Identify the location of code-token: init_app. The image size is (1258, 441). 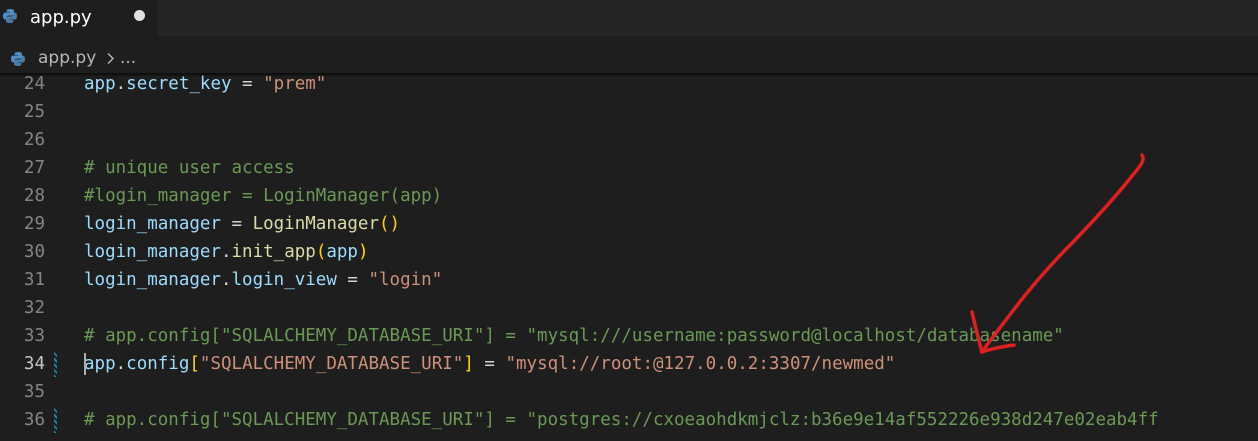
(273, 252).